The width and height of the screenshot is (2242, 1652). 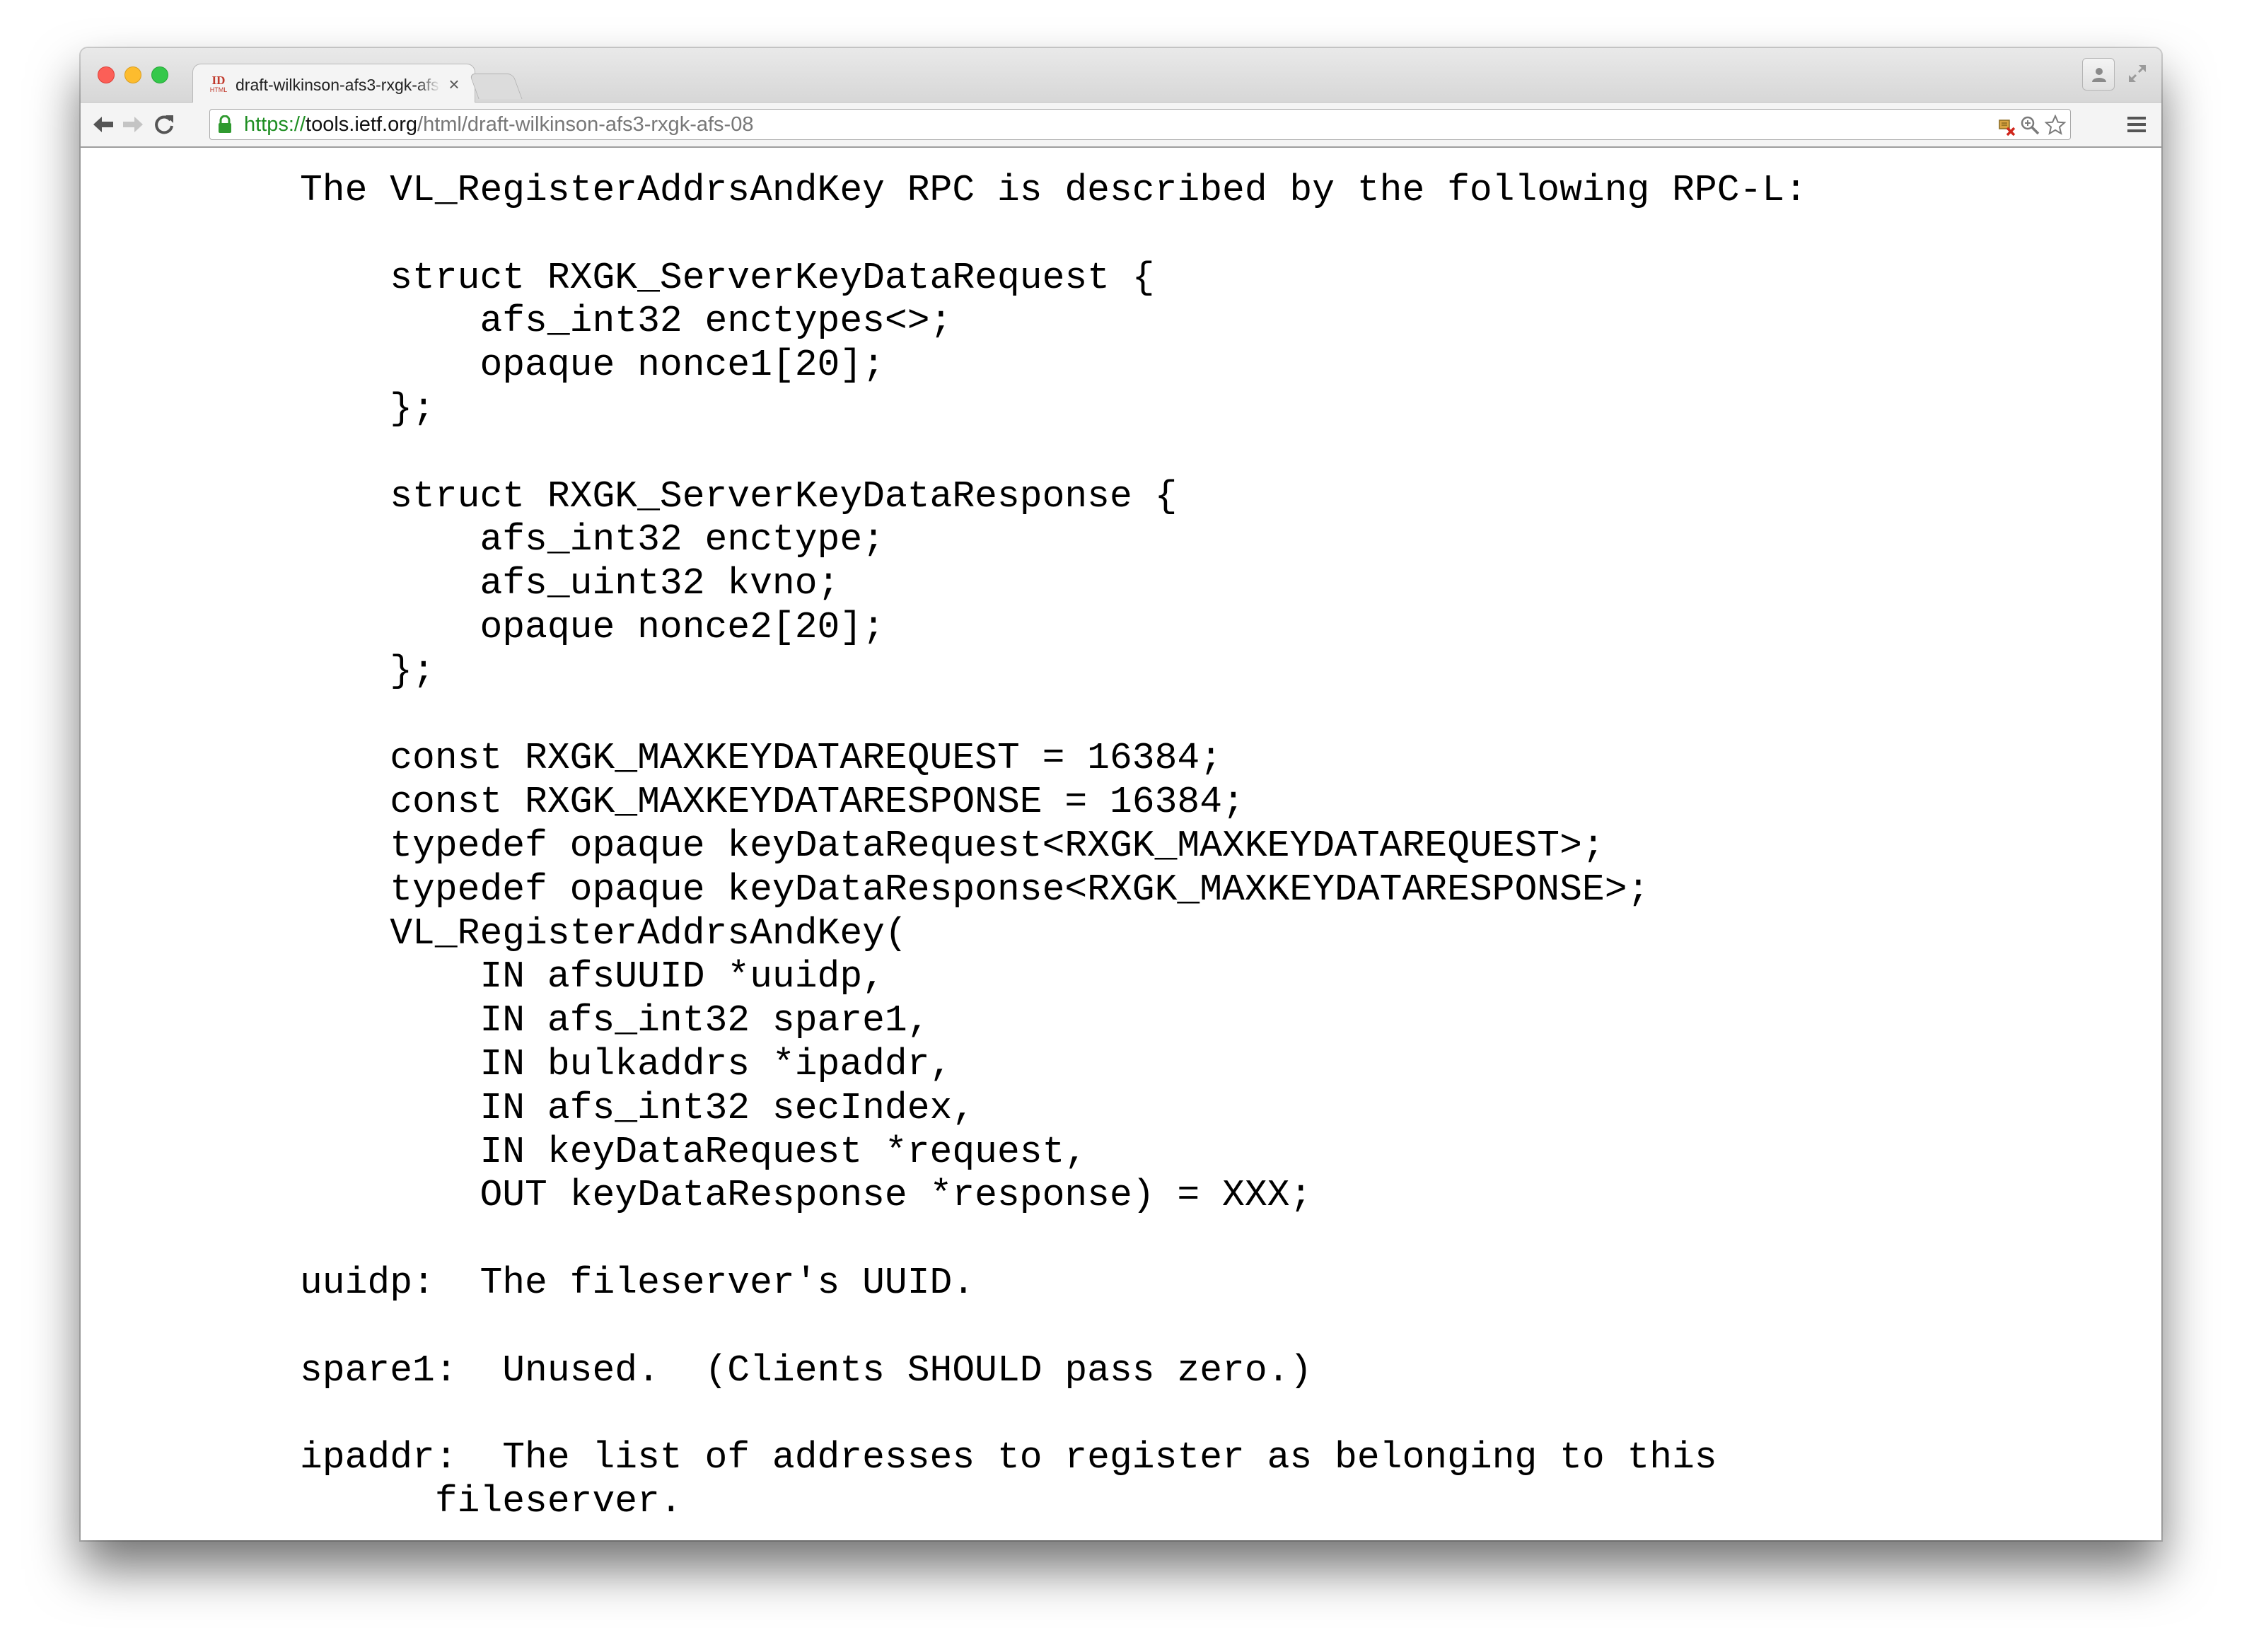 I want to click on document-line: struct RXGK_ServerKeyDataRequest {, so click(x=727, y=277).